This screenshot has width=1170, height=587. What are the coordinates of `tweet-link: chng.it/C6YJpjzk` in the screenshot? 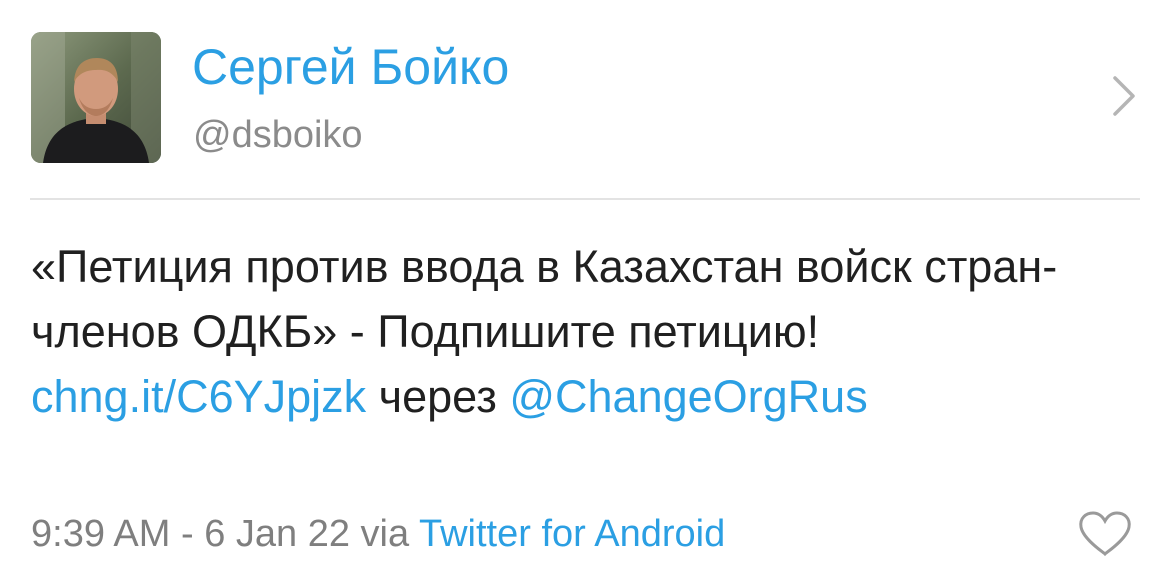 It's located at (198, 396).